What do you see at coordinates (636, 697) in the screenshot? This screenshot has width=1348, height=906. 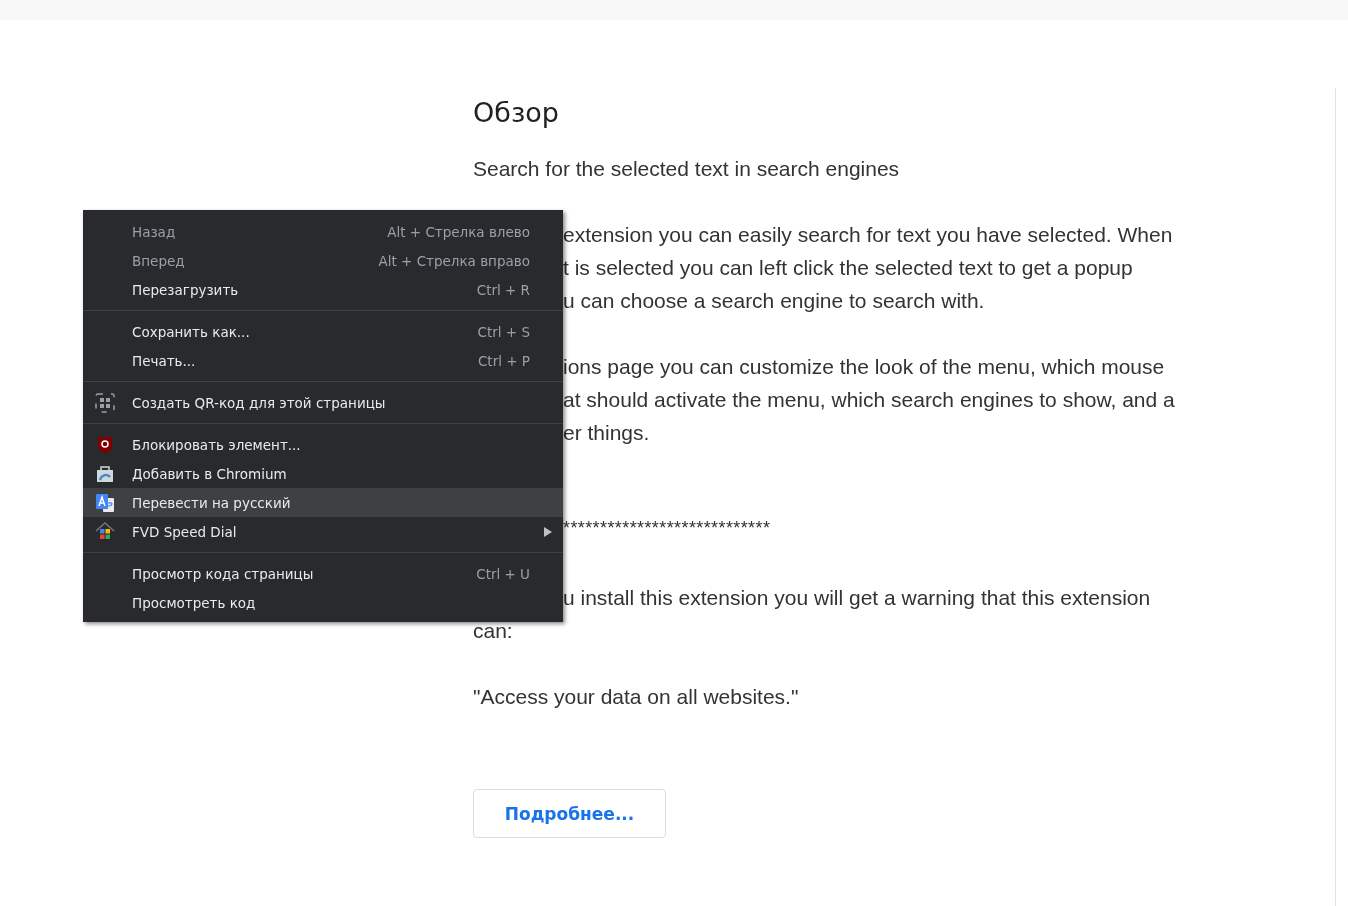 I see `description-text: "Access your data on all websites."` at bounding box center [636, 697].